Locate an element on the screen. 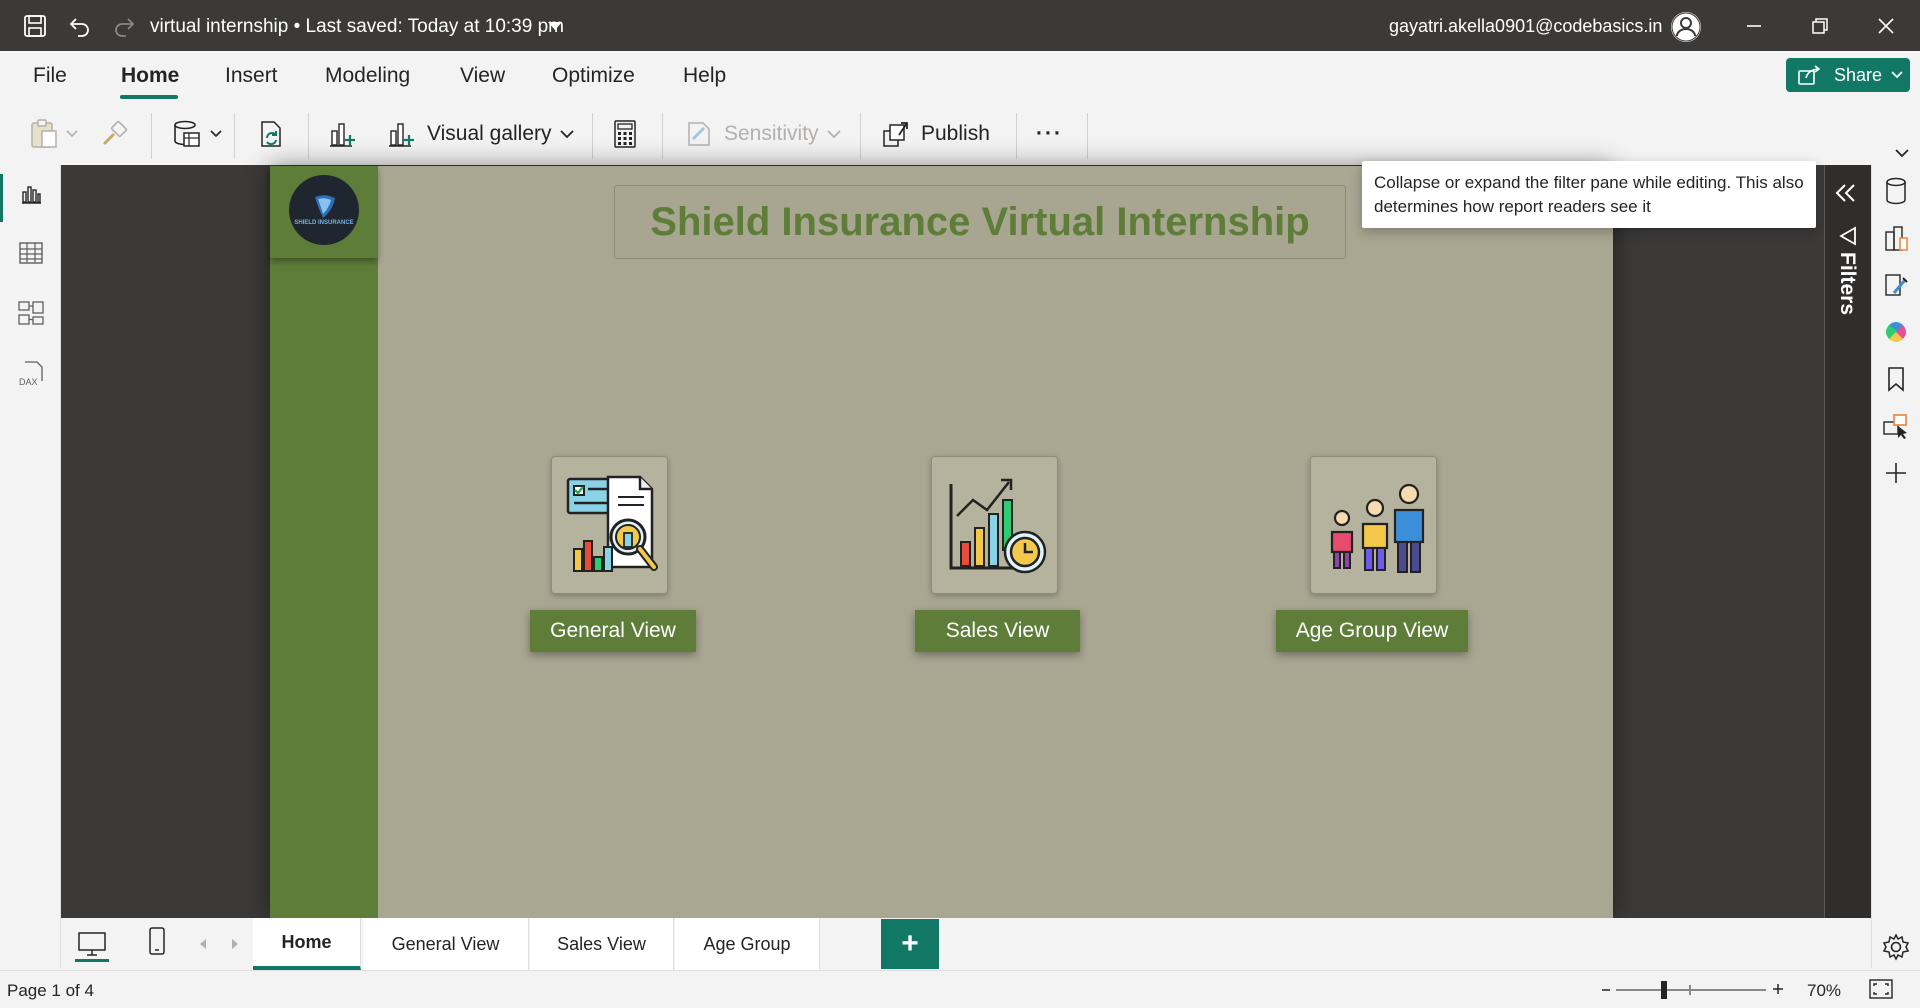 Image resolution: width=1920 pixels, height=1008 pixels. expand-filters-icon is located at coordinates (1846, 193).